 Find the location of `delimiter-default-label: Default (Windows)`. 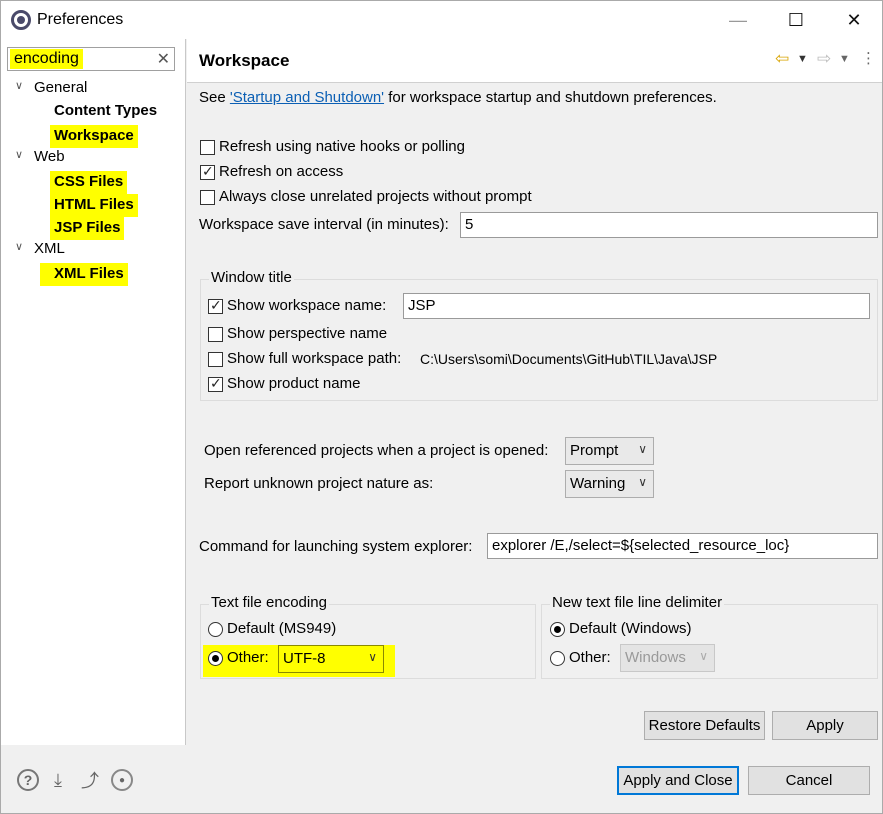

delimiter-default-label: Default (Windows) is located at coordinates (630, 628).